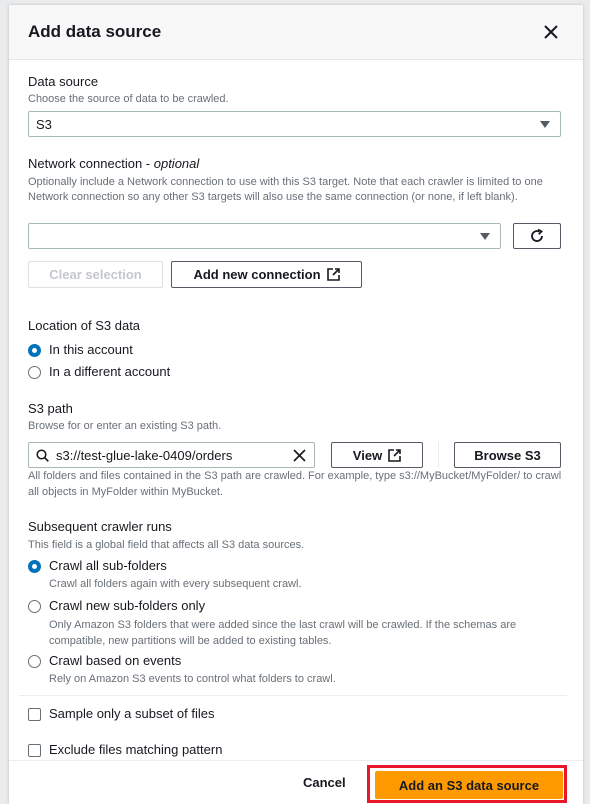 The height and width of the screenshot is (804, 590). What do you see at coordinates (34, 566) in the screenshot?
I see `radio-crawl-all` at bounding box center [34, 566].